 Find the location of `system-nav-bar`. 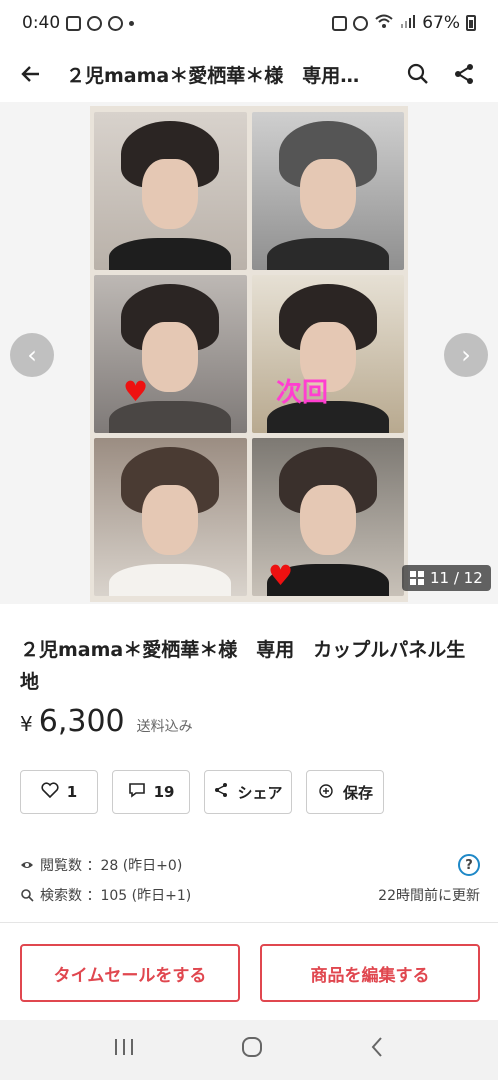

system-nav-bar is located at coordinates (249, 1050).